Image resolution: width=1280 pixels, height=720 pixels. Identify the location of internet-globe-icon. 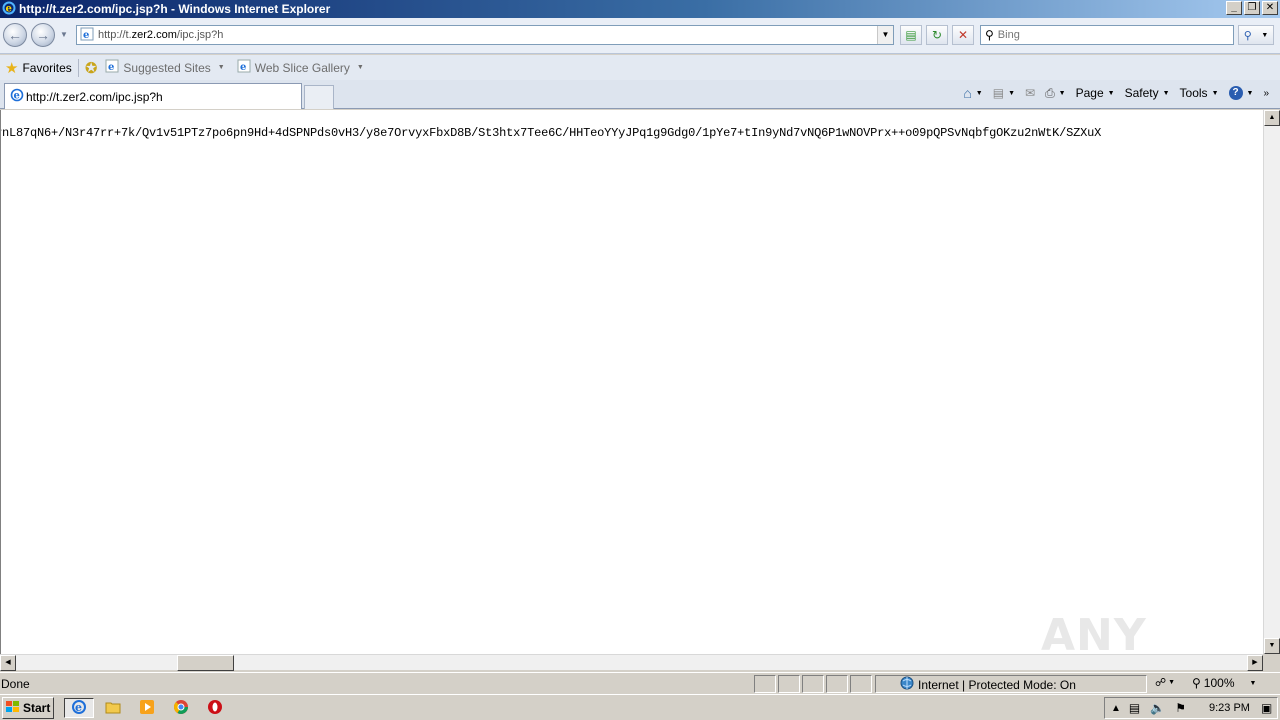
(907, 684).